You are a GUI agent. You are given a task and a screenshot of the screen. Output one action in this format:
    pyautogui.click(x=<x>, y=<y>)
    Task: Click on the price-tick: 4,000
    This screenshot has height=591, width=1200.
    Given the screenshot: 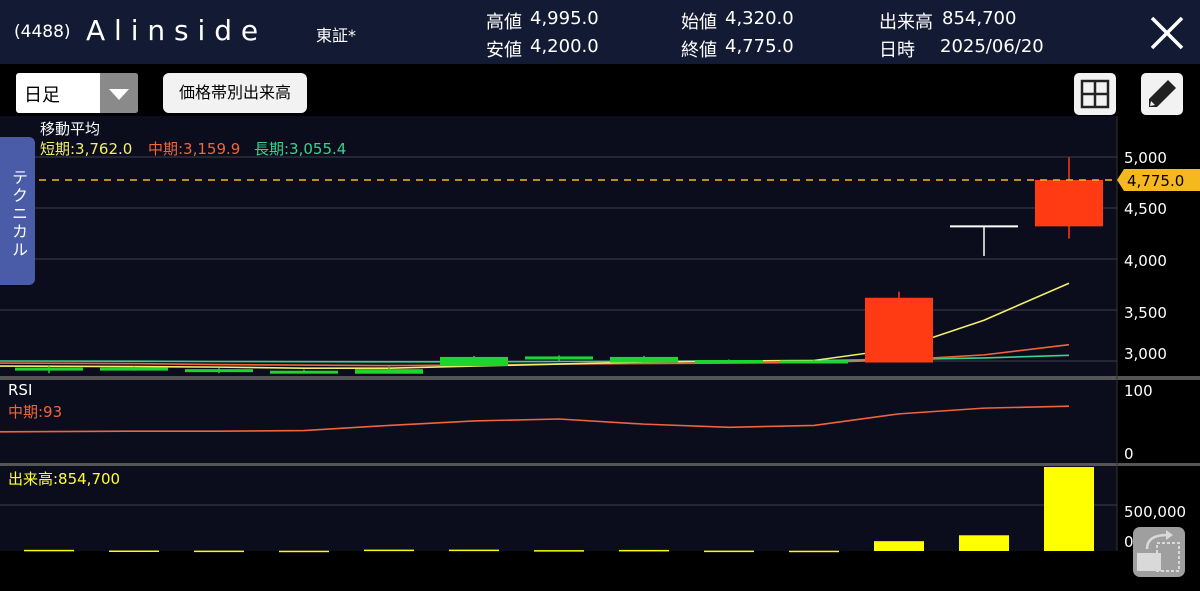 What is the action you would take?
    pyautogui.click(x=1145, y=261)
    